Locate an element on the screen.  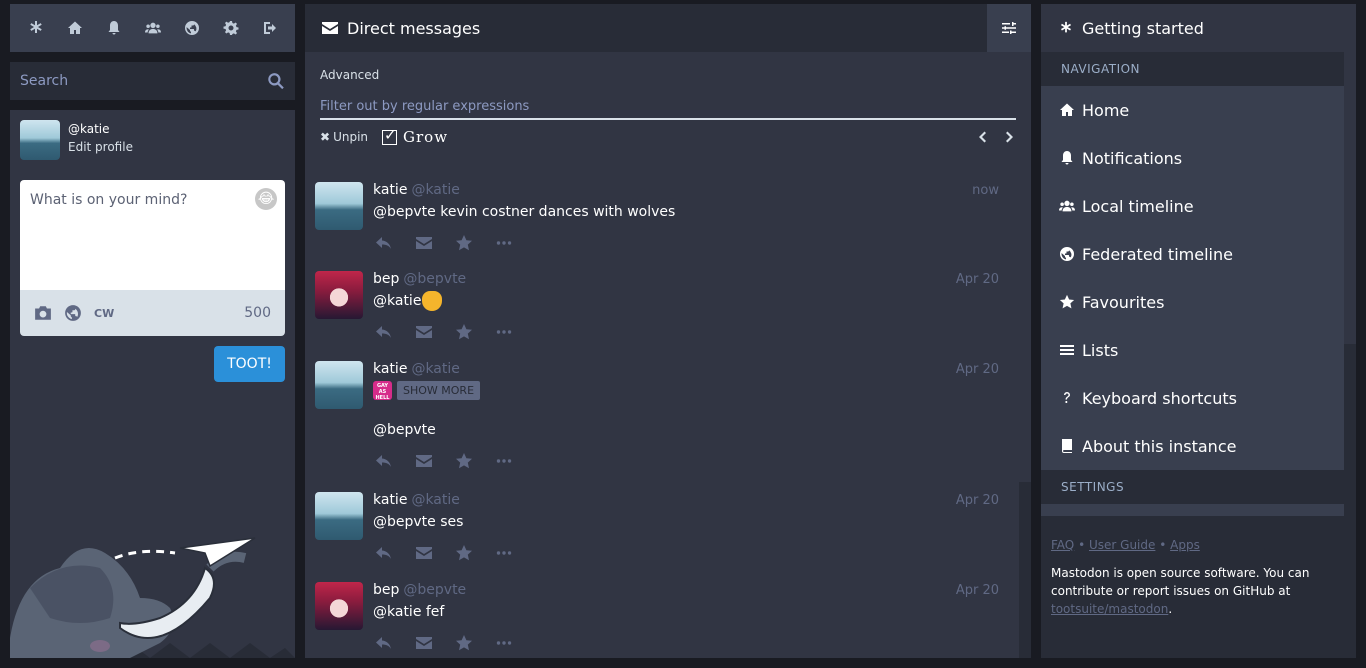
nav-item-lists: Lists is located at coordinates (1192, 350).